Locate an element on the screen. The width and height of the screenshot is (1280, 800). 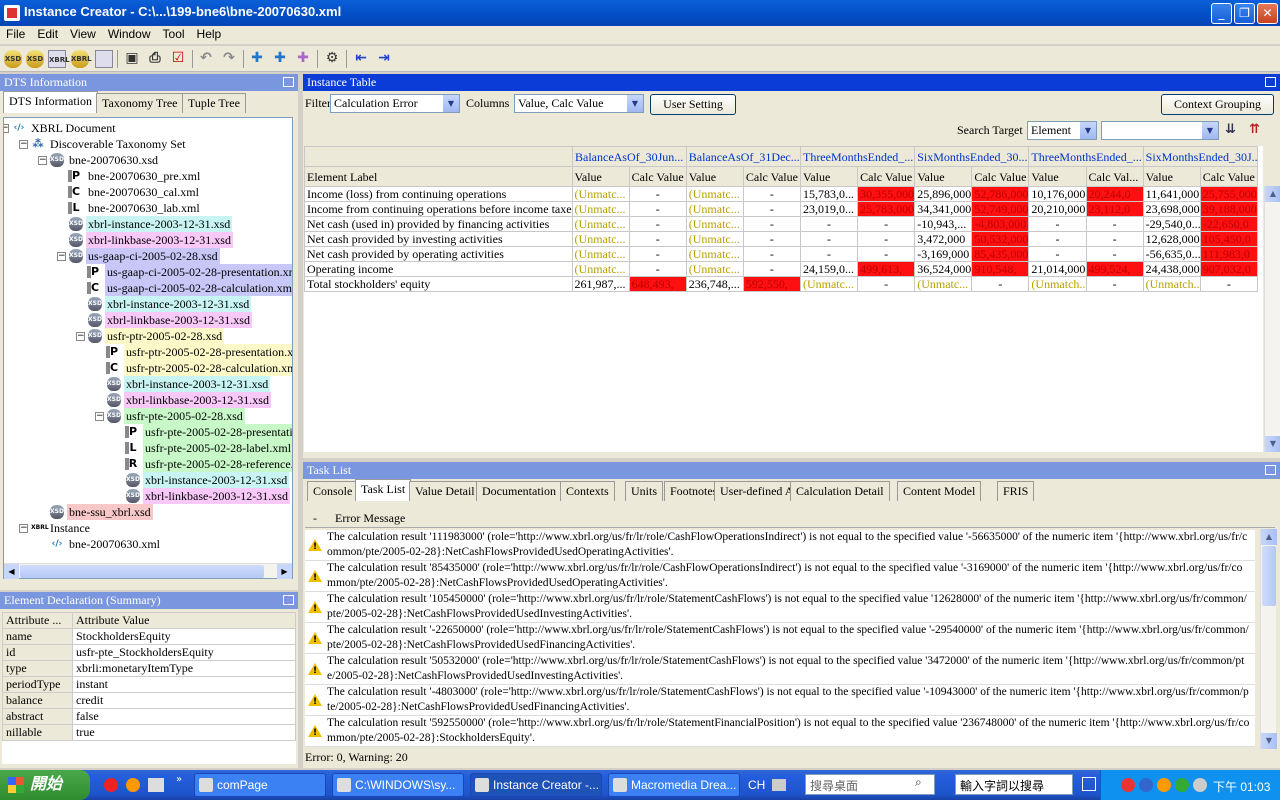
calc-value-cell: 85,435,000 is located at coordinates (1000, 254).